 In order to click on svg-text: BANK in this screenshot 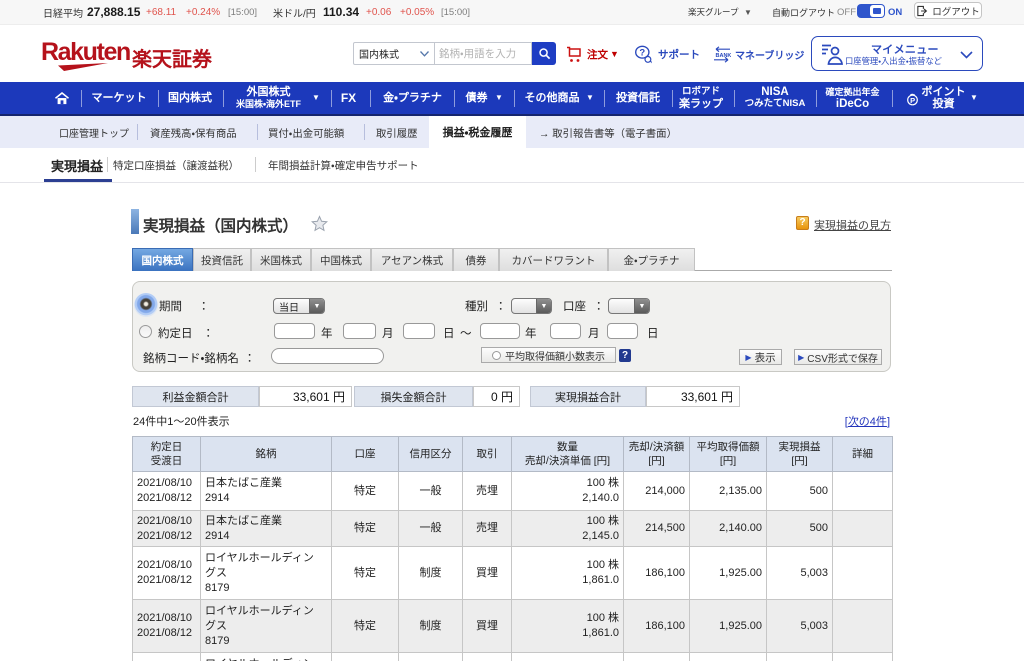, I will do `click(724, 56)`.